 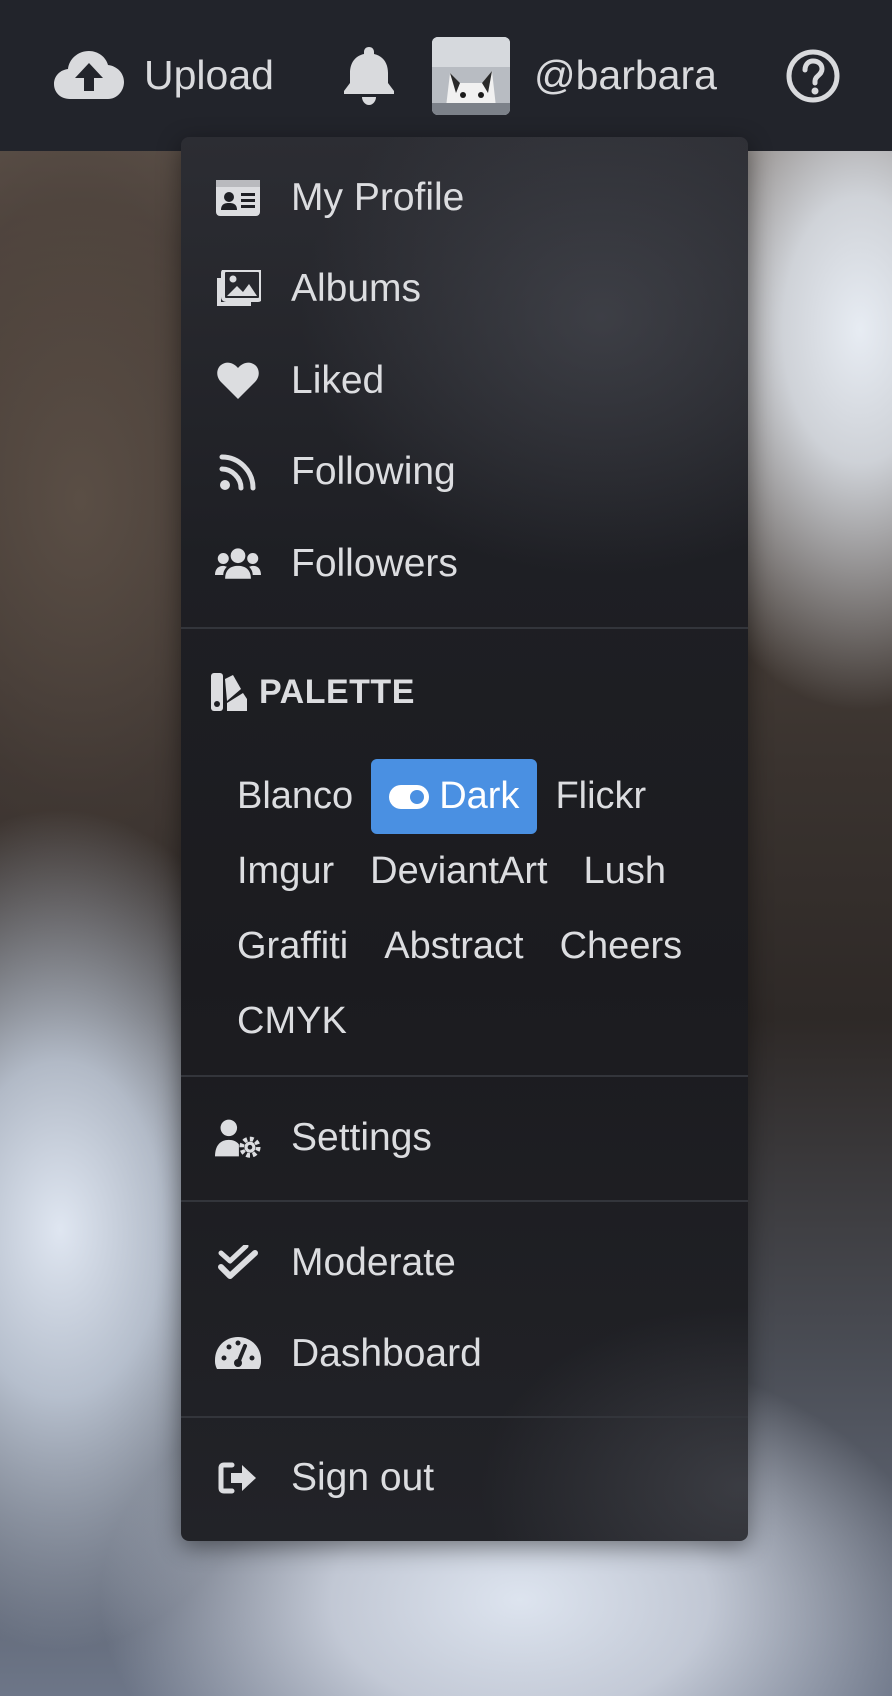 What do you see at coordinates (464, 289) in the screenshot?
I see `menu-item-albums: Albums` at bounding box center [464, 289].